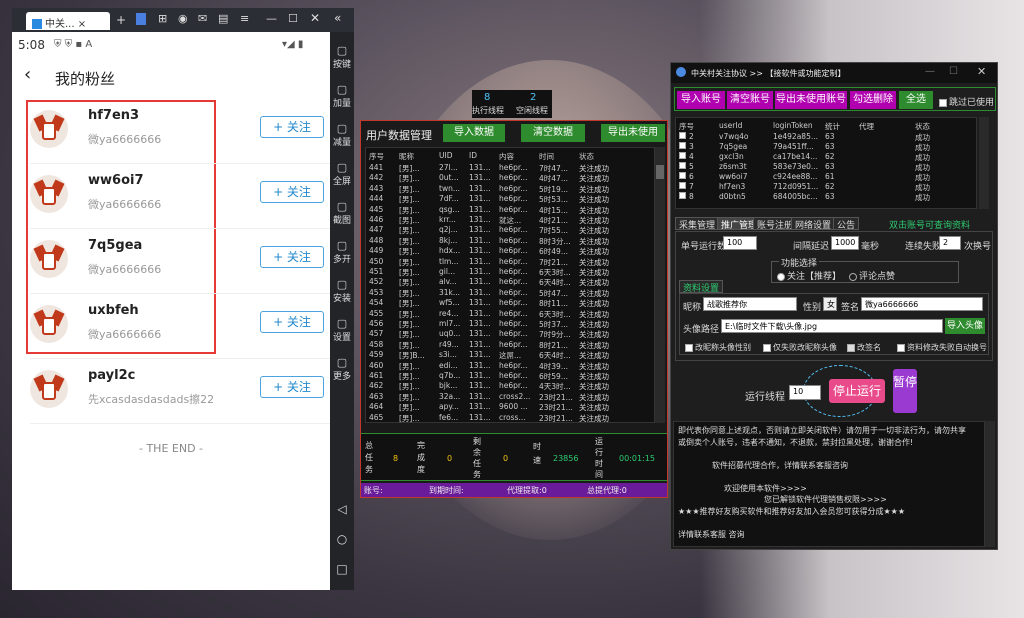 This screenshot has height=618, width=1024. Describe the element at coordinates (82, 24) in the screenshot. I see `close-tab-icon: ×` at that location.